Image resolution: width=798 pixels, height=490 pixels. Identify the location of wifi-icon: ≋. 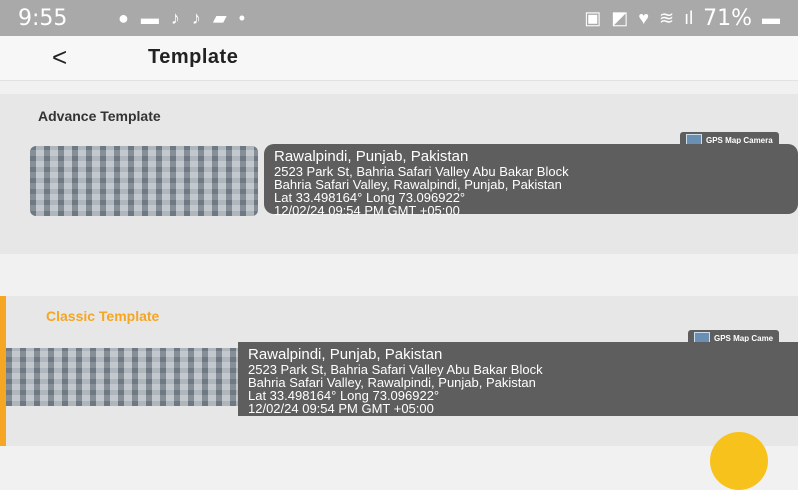
(667, 18).